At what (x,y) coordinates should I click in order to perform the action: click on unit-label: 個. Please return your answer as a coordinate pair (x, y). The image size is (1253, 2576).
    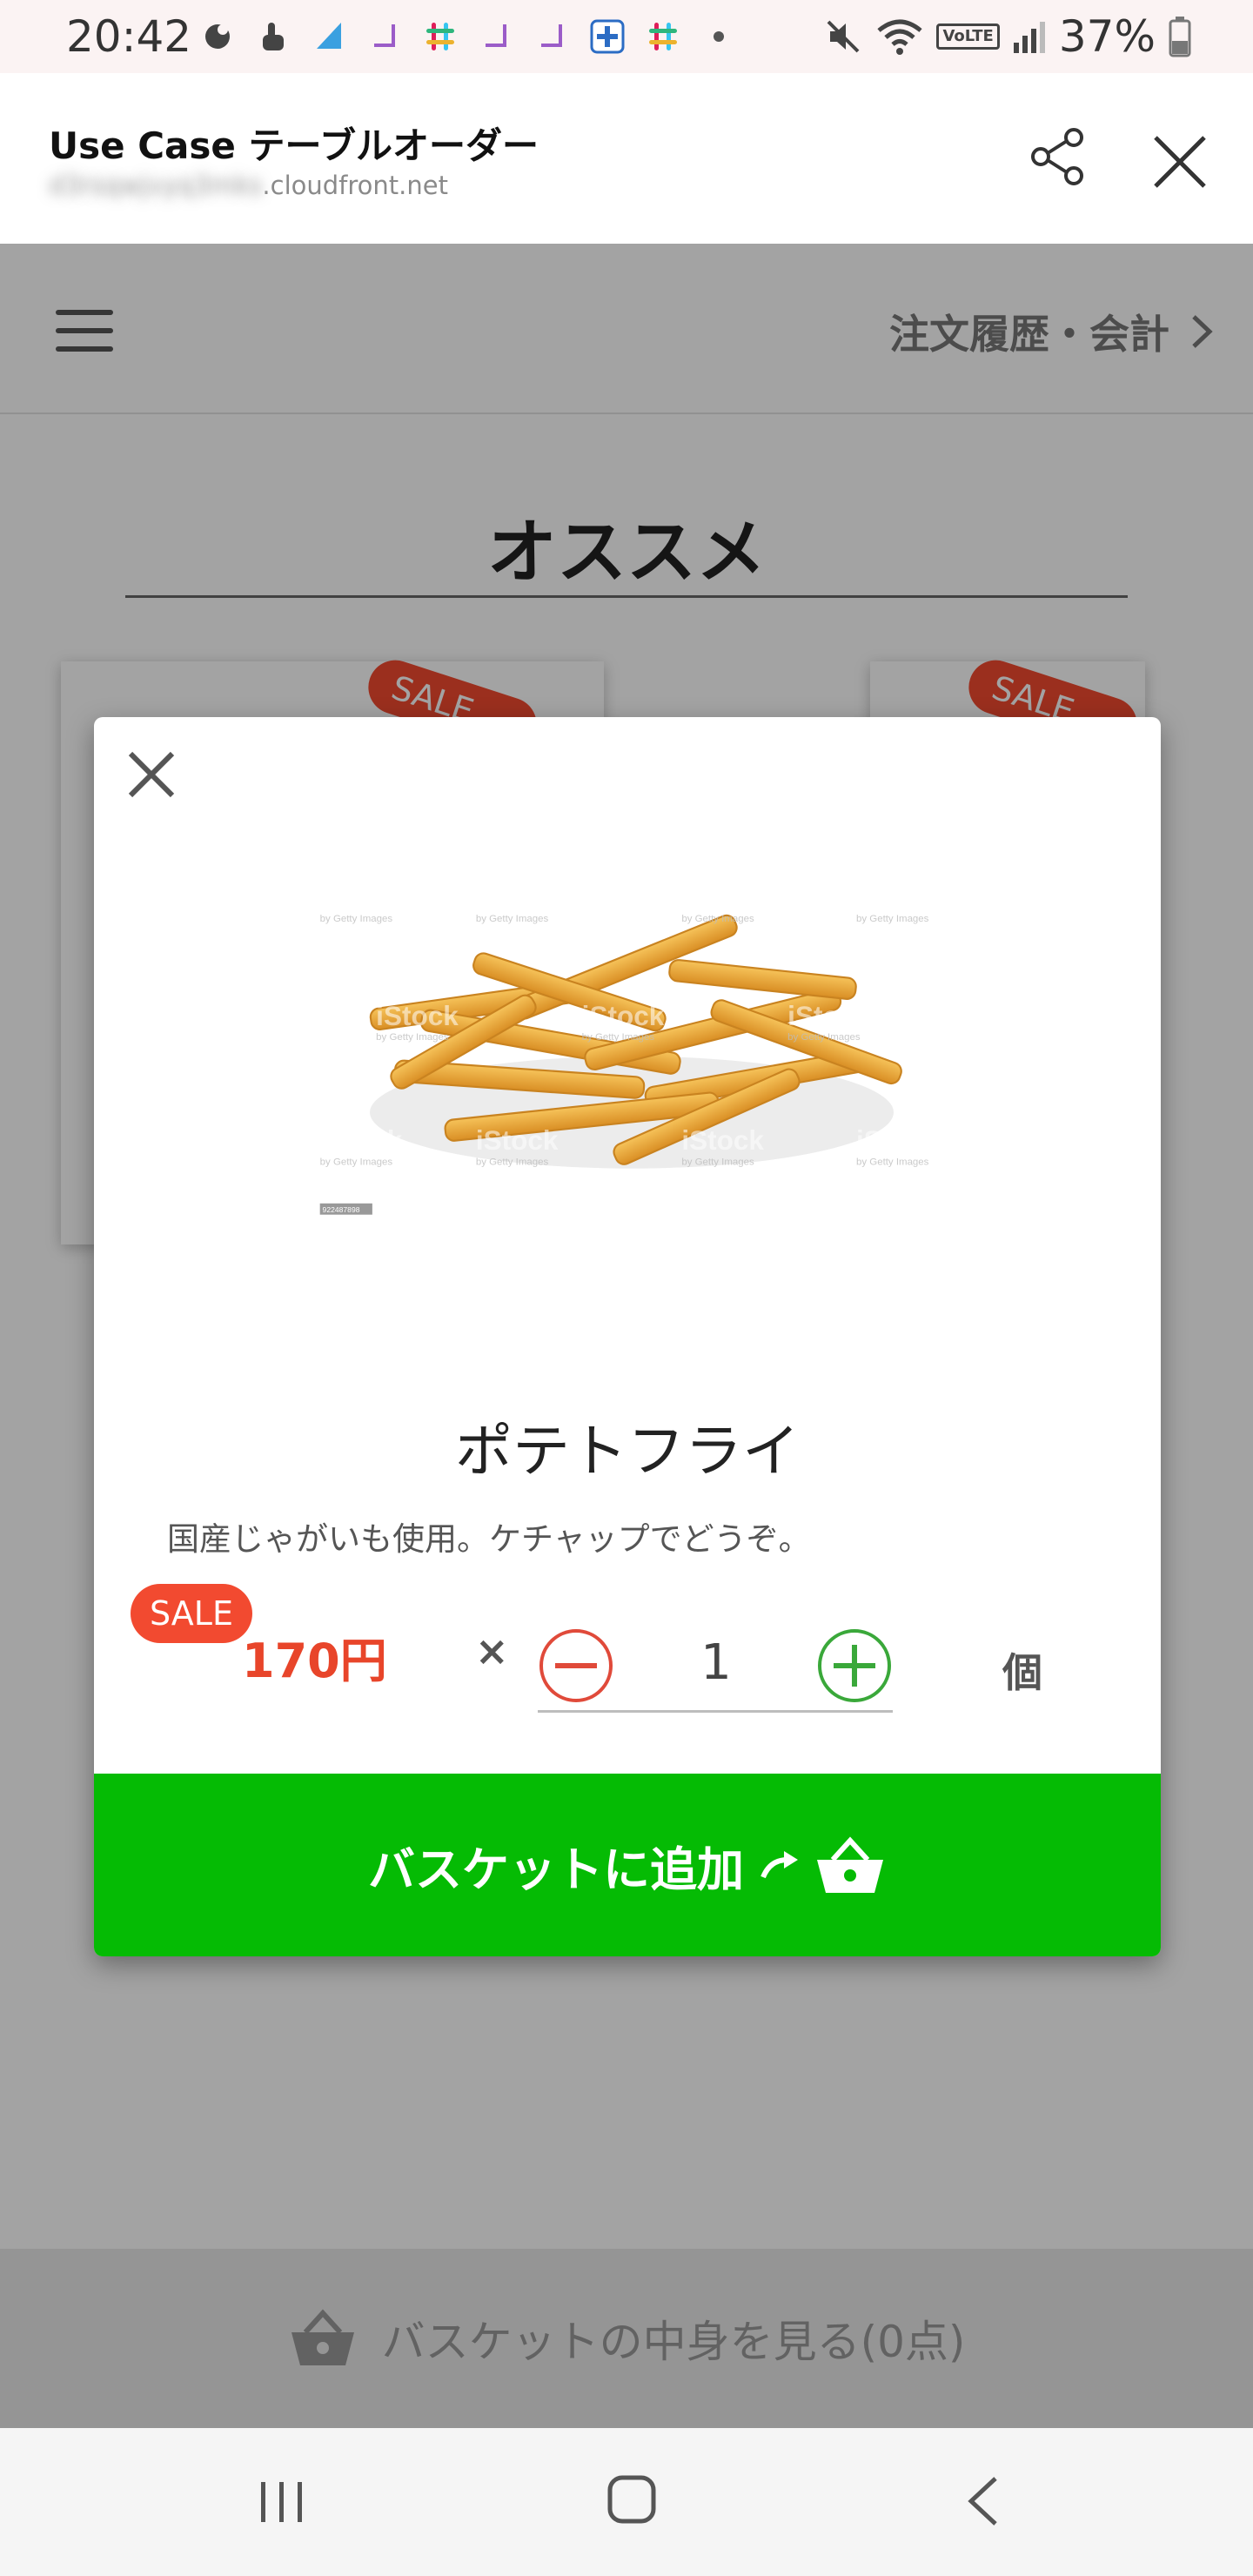
    Looking at the image, I should click on (1022, 1673).